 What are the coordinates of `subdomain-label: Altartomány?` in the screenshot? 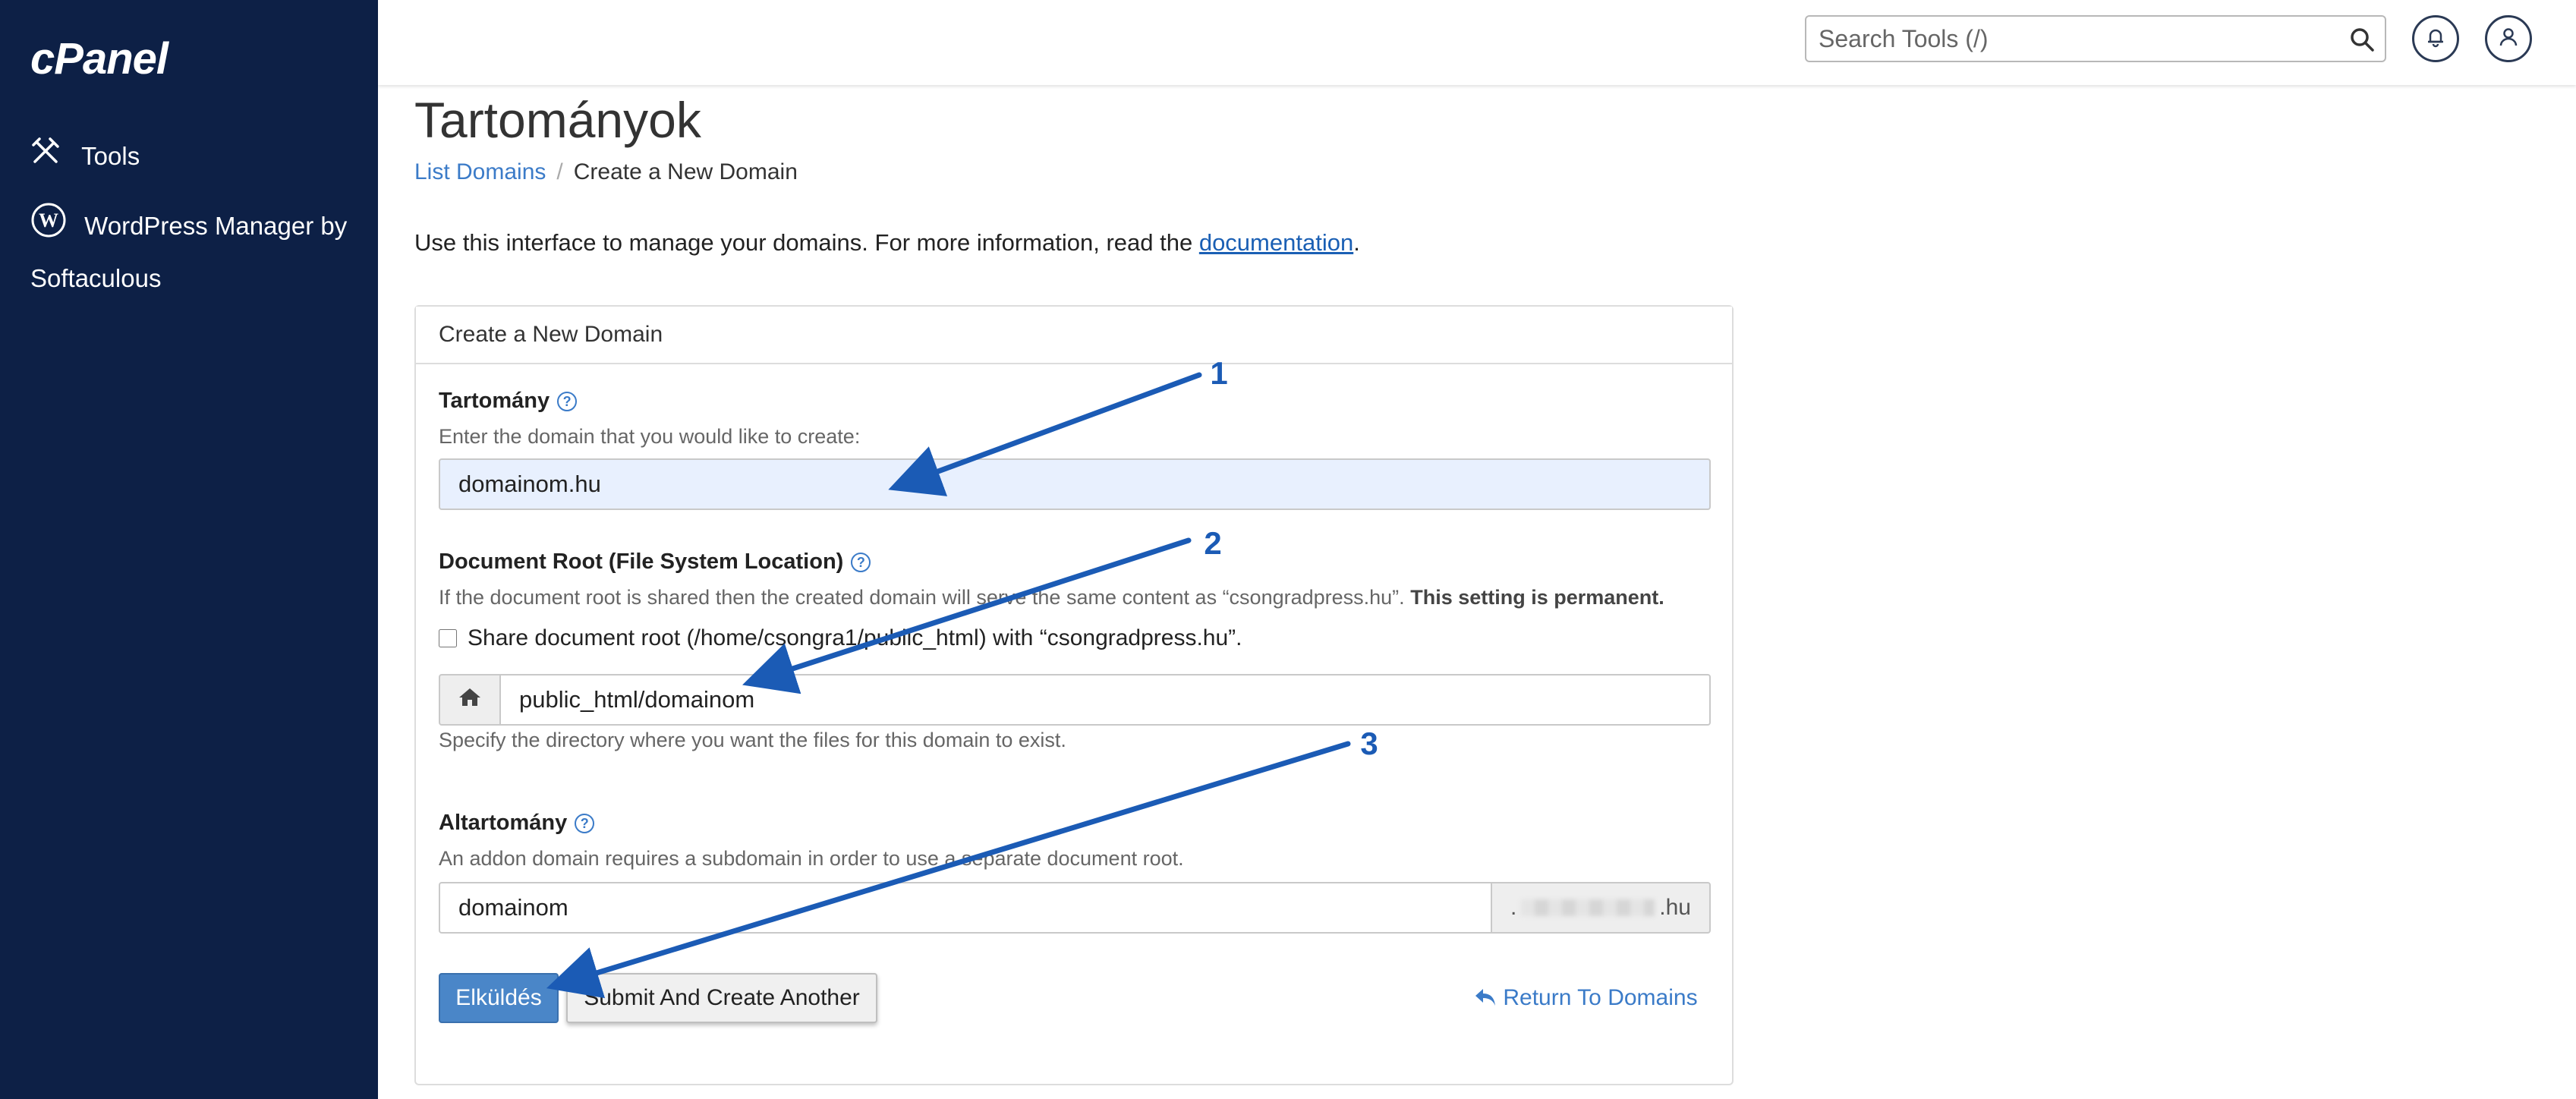 It's located at (517, 823).